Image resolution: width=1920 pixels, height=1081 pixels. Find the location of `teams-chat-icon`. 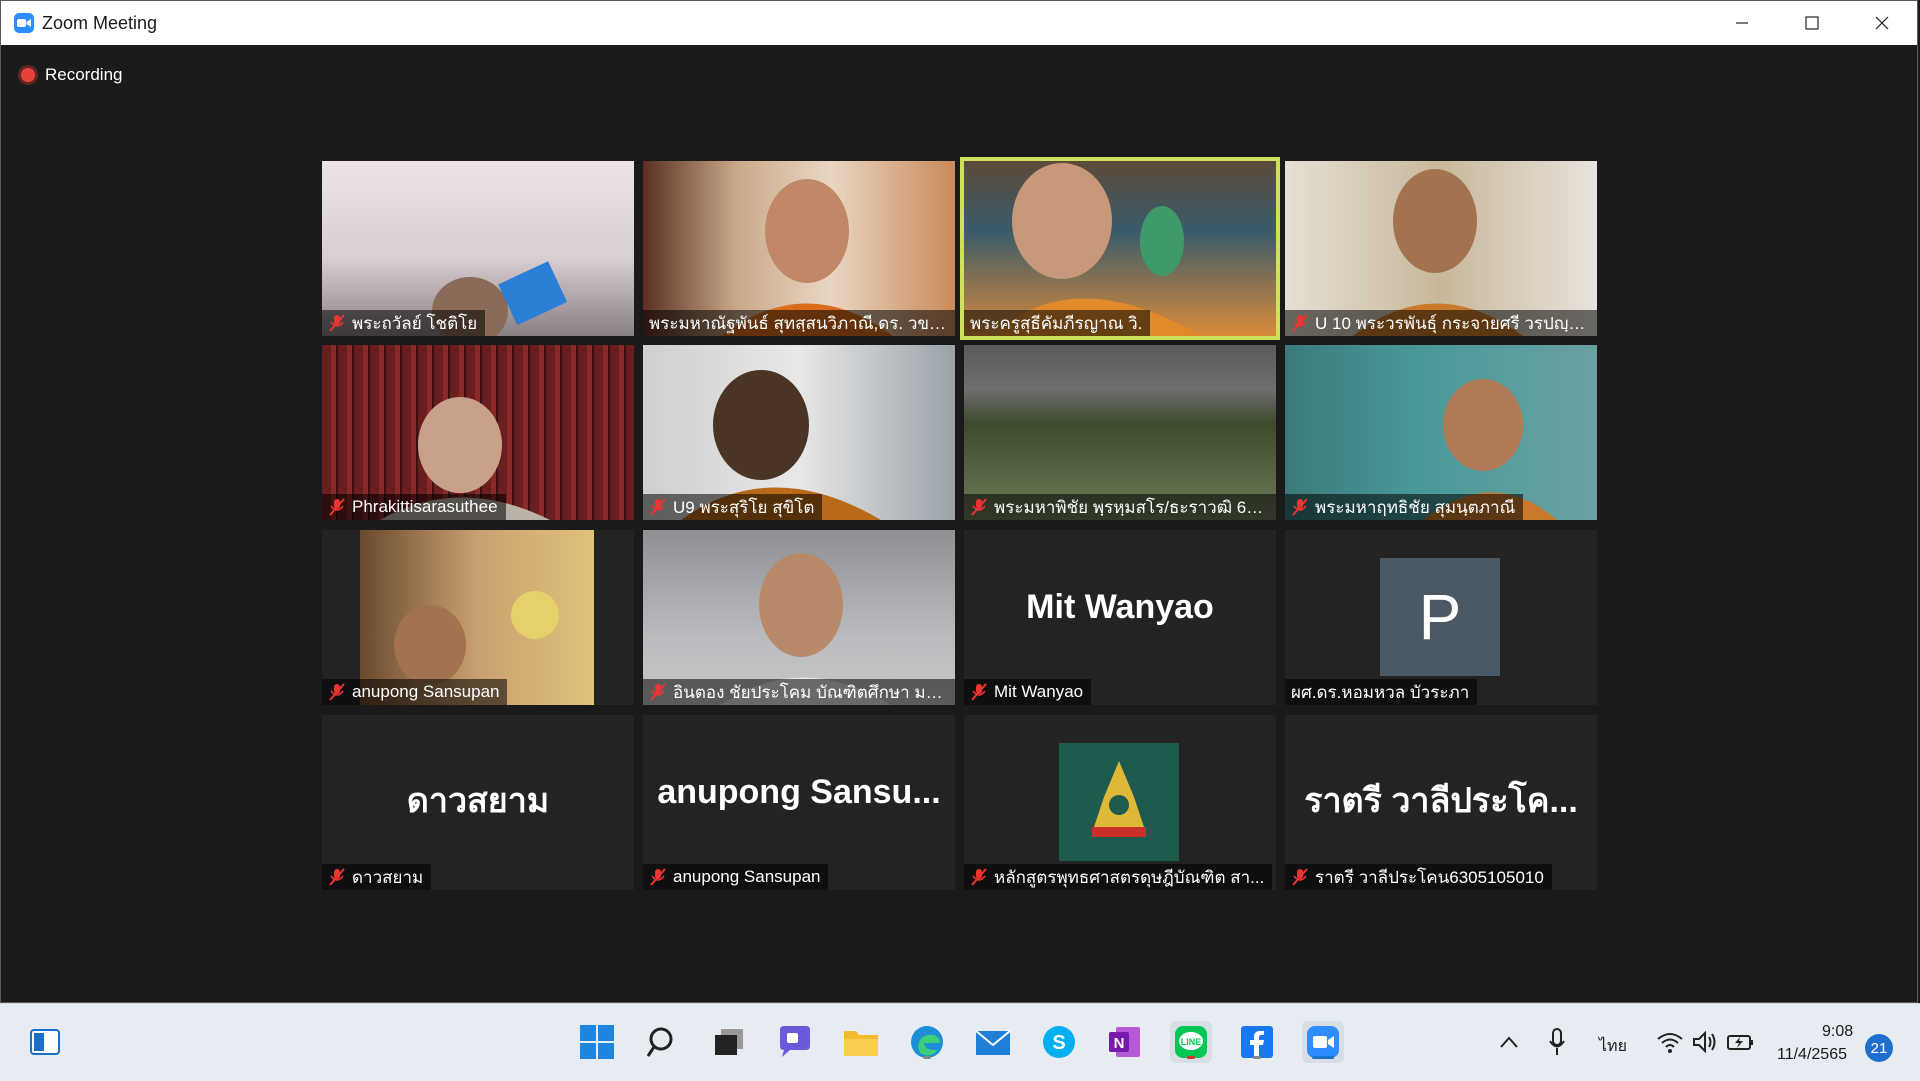

teams-chat-icon is located at coordinates (795, 1042).